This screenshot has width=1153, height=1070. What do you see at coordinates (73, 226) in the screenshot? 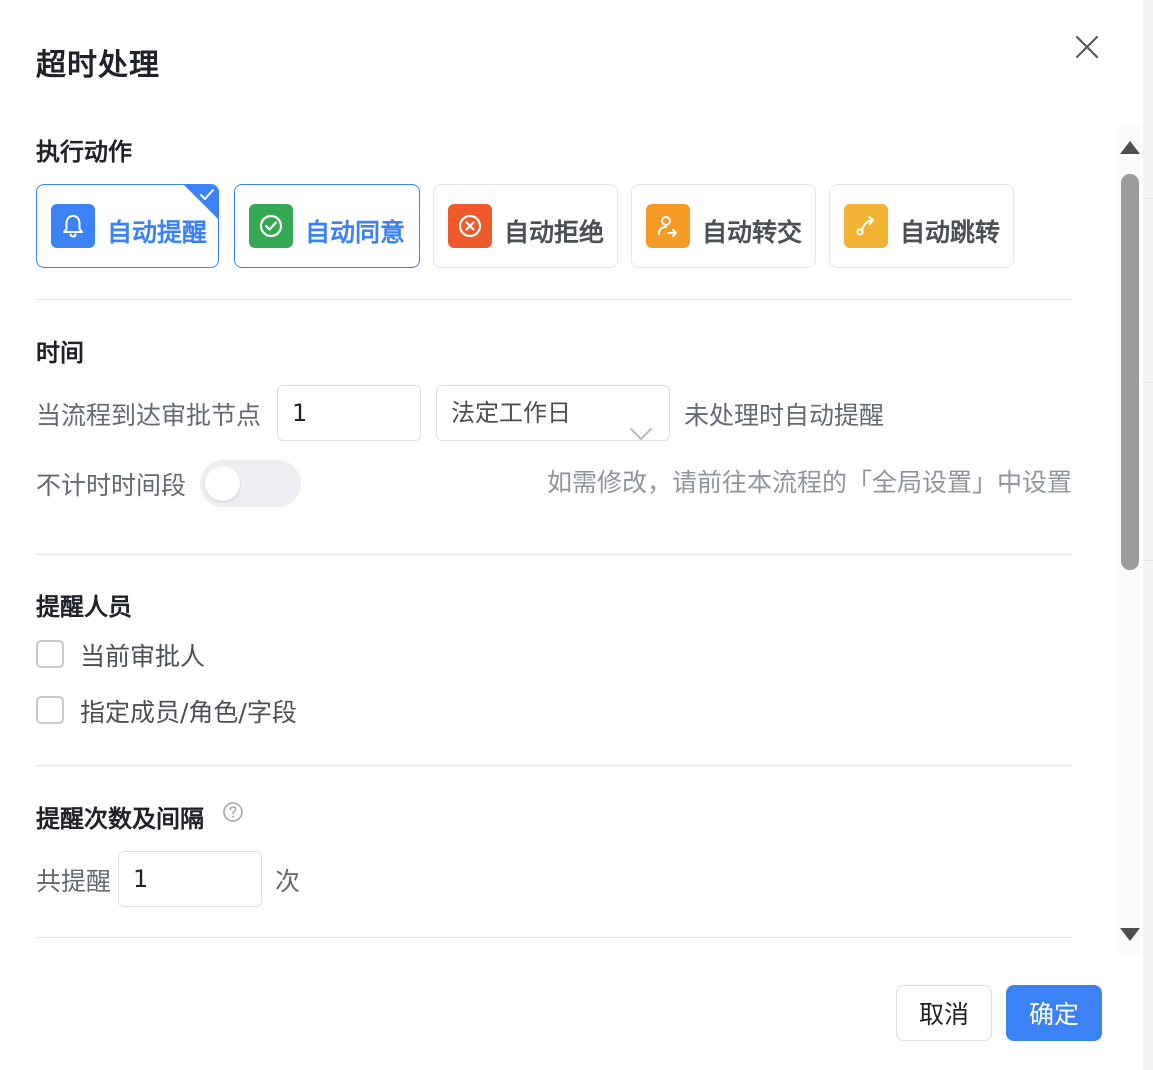
I see `bell-icon` at bounding box center [73, 226].